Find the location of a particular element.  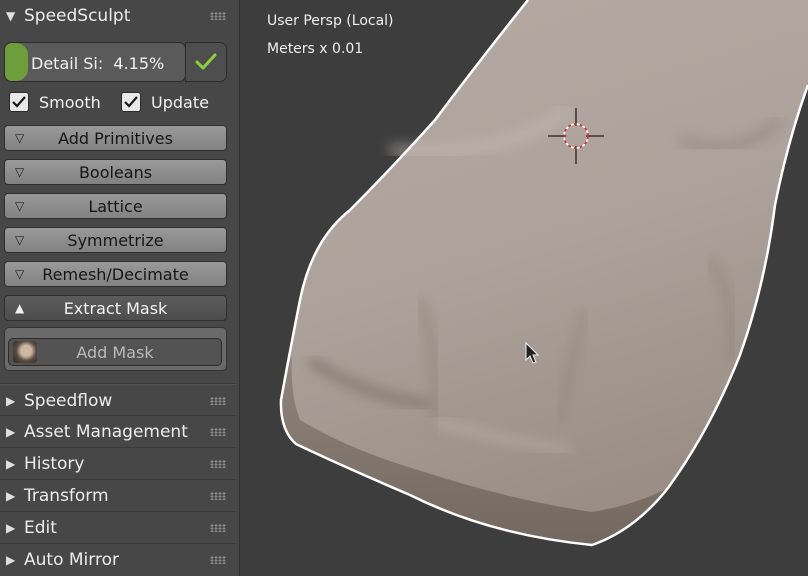

add-mask-label: Add Mask is located at coordinates (115, 352).